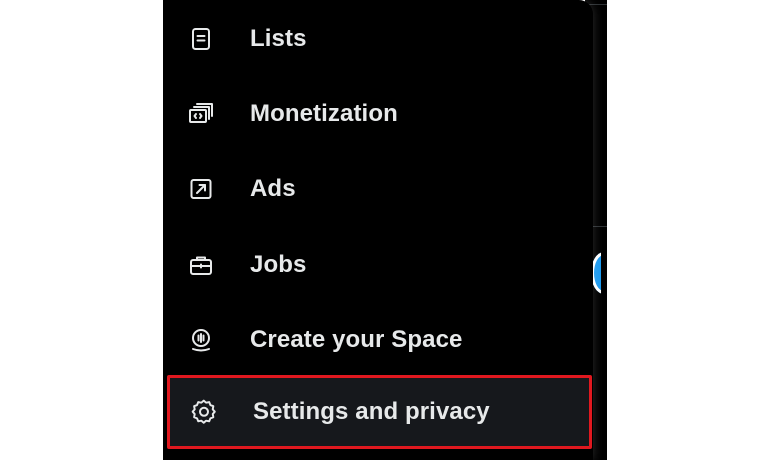  Describe the element at coordinates (596, 273) in the screenshot. I see `avatar` at that location.